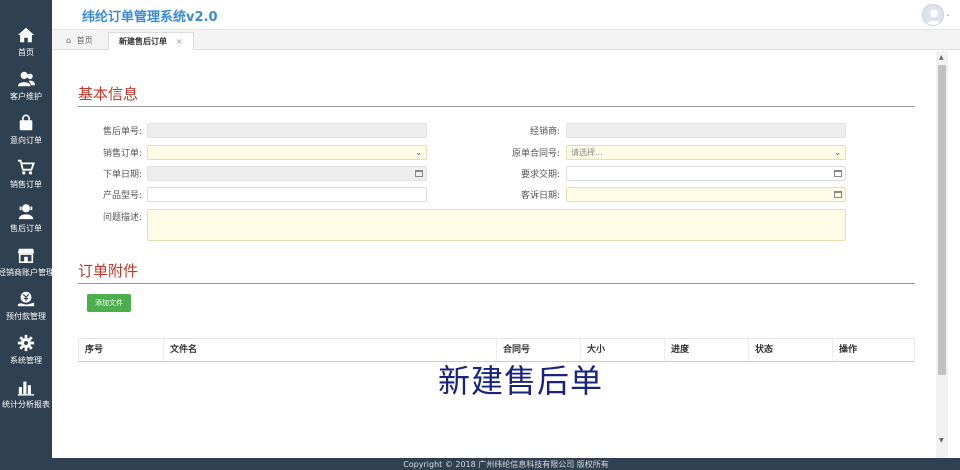 The image size is (960, 470). I want to click on tab-bar: ⌂ 首页 新建售后订单 ×, so click(506, 40).